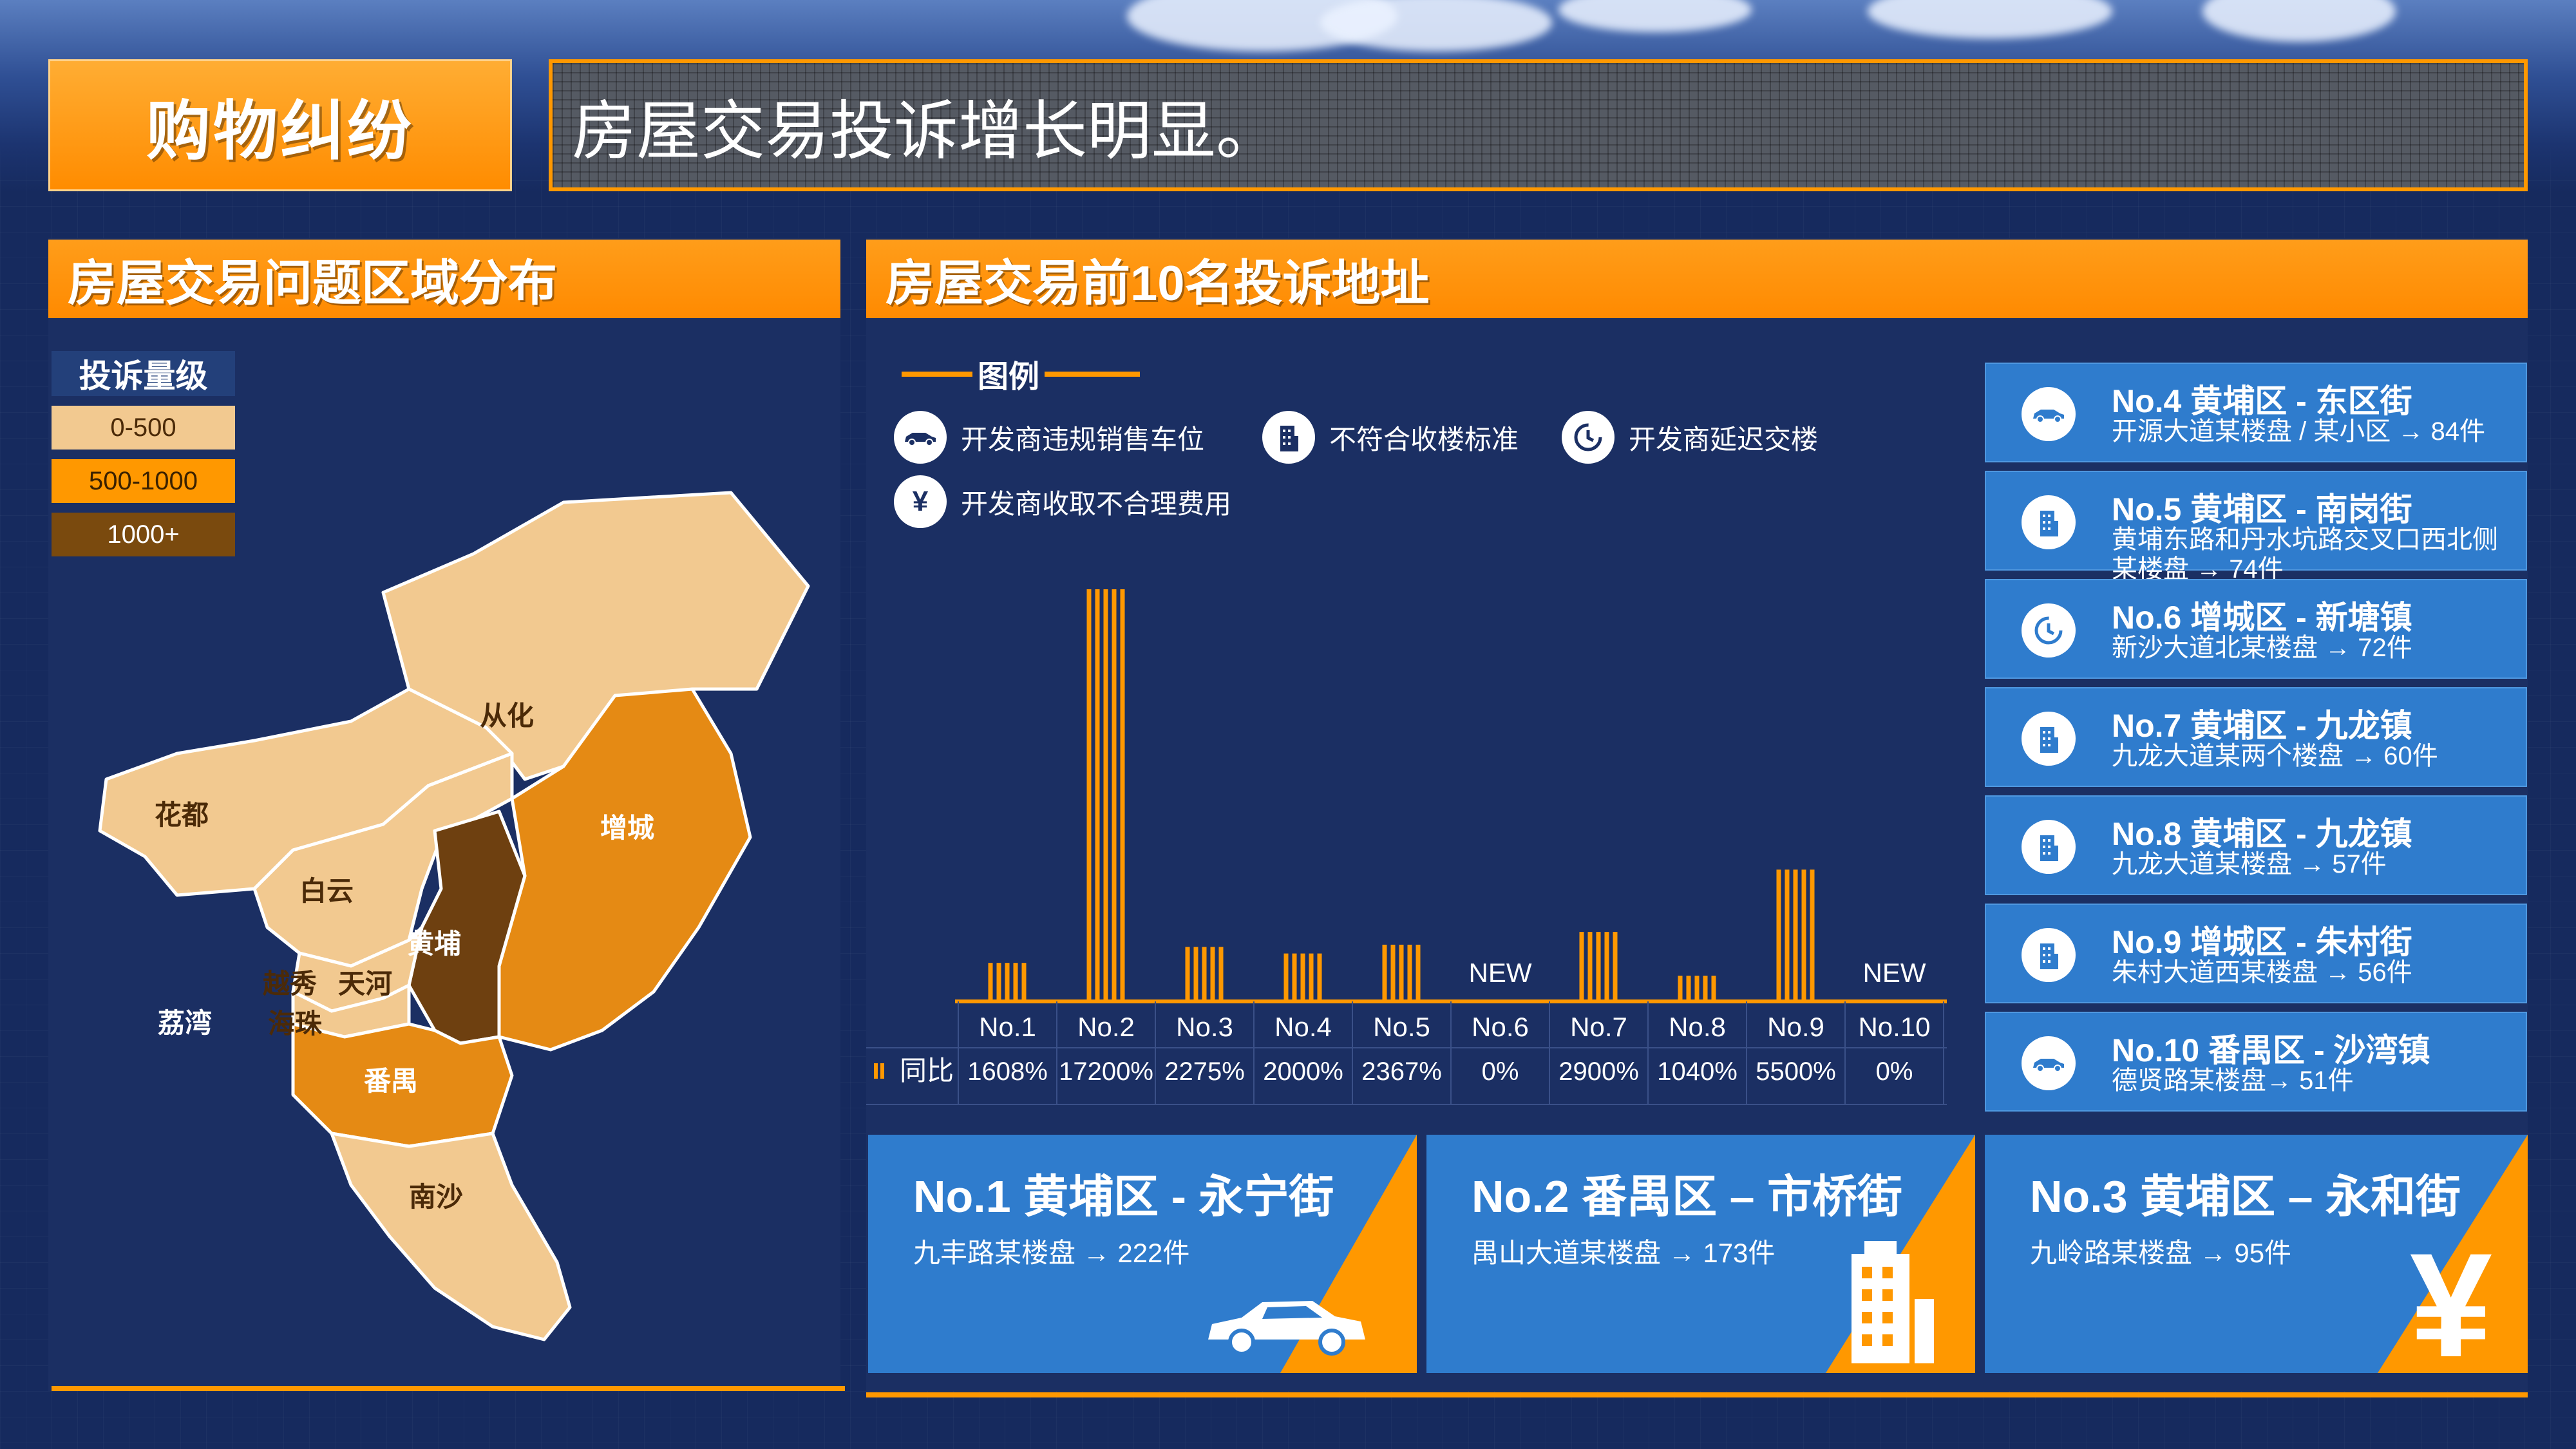 The width and height of the screenshot is (2576, 1449). What do you see at coordinates (2271, 1050) in the screenshot?
I see `rank-title: No.10 番禺区 - 沙湾镇` at bounding box center [2271, 1050].